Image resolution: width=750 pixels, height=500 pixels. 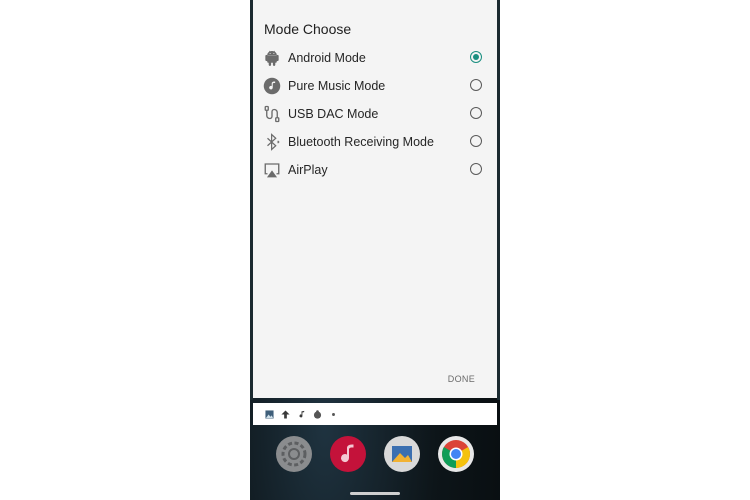 What do you see at coordinates (294, 454) in the screenshot?
I see `settings-app-icon` at bounding box center [294, 454].